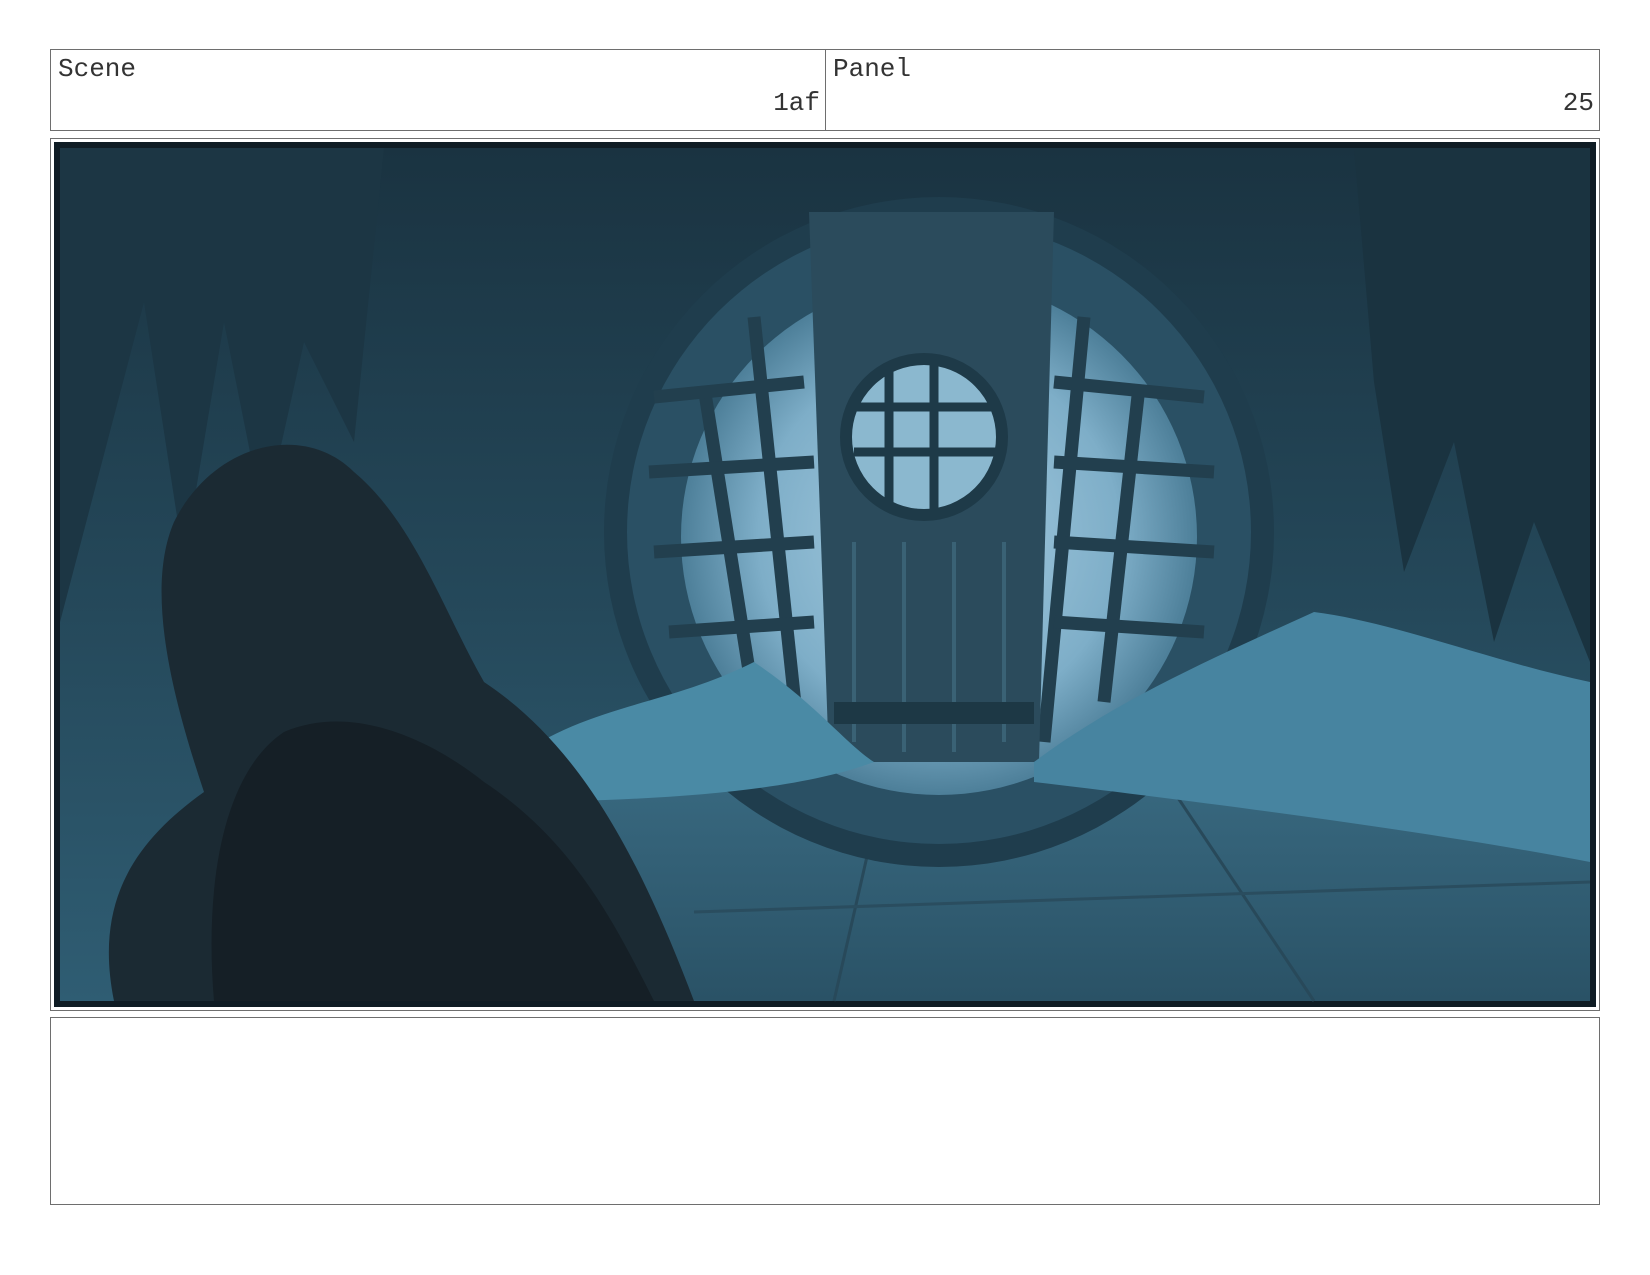  What do you see at coordinates (872, 69) in the screenshot?
I see `panel-label: Panel` at bounding box center [872, 69].